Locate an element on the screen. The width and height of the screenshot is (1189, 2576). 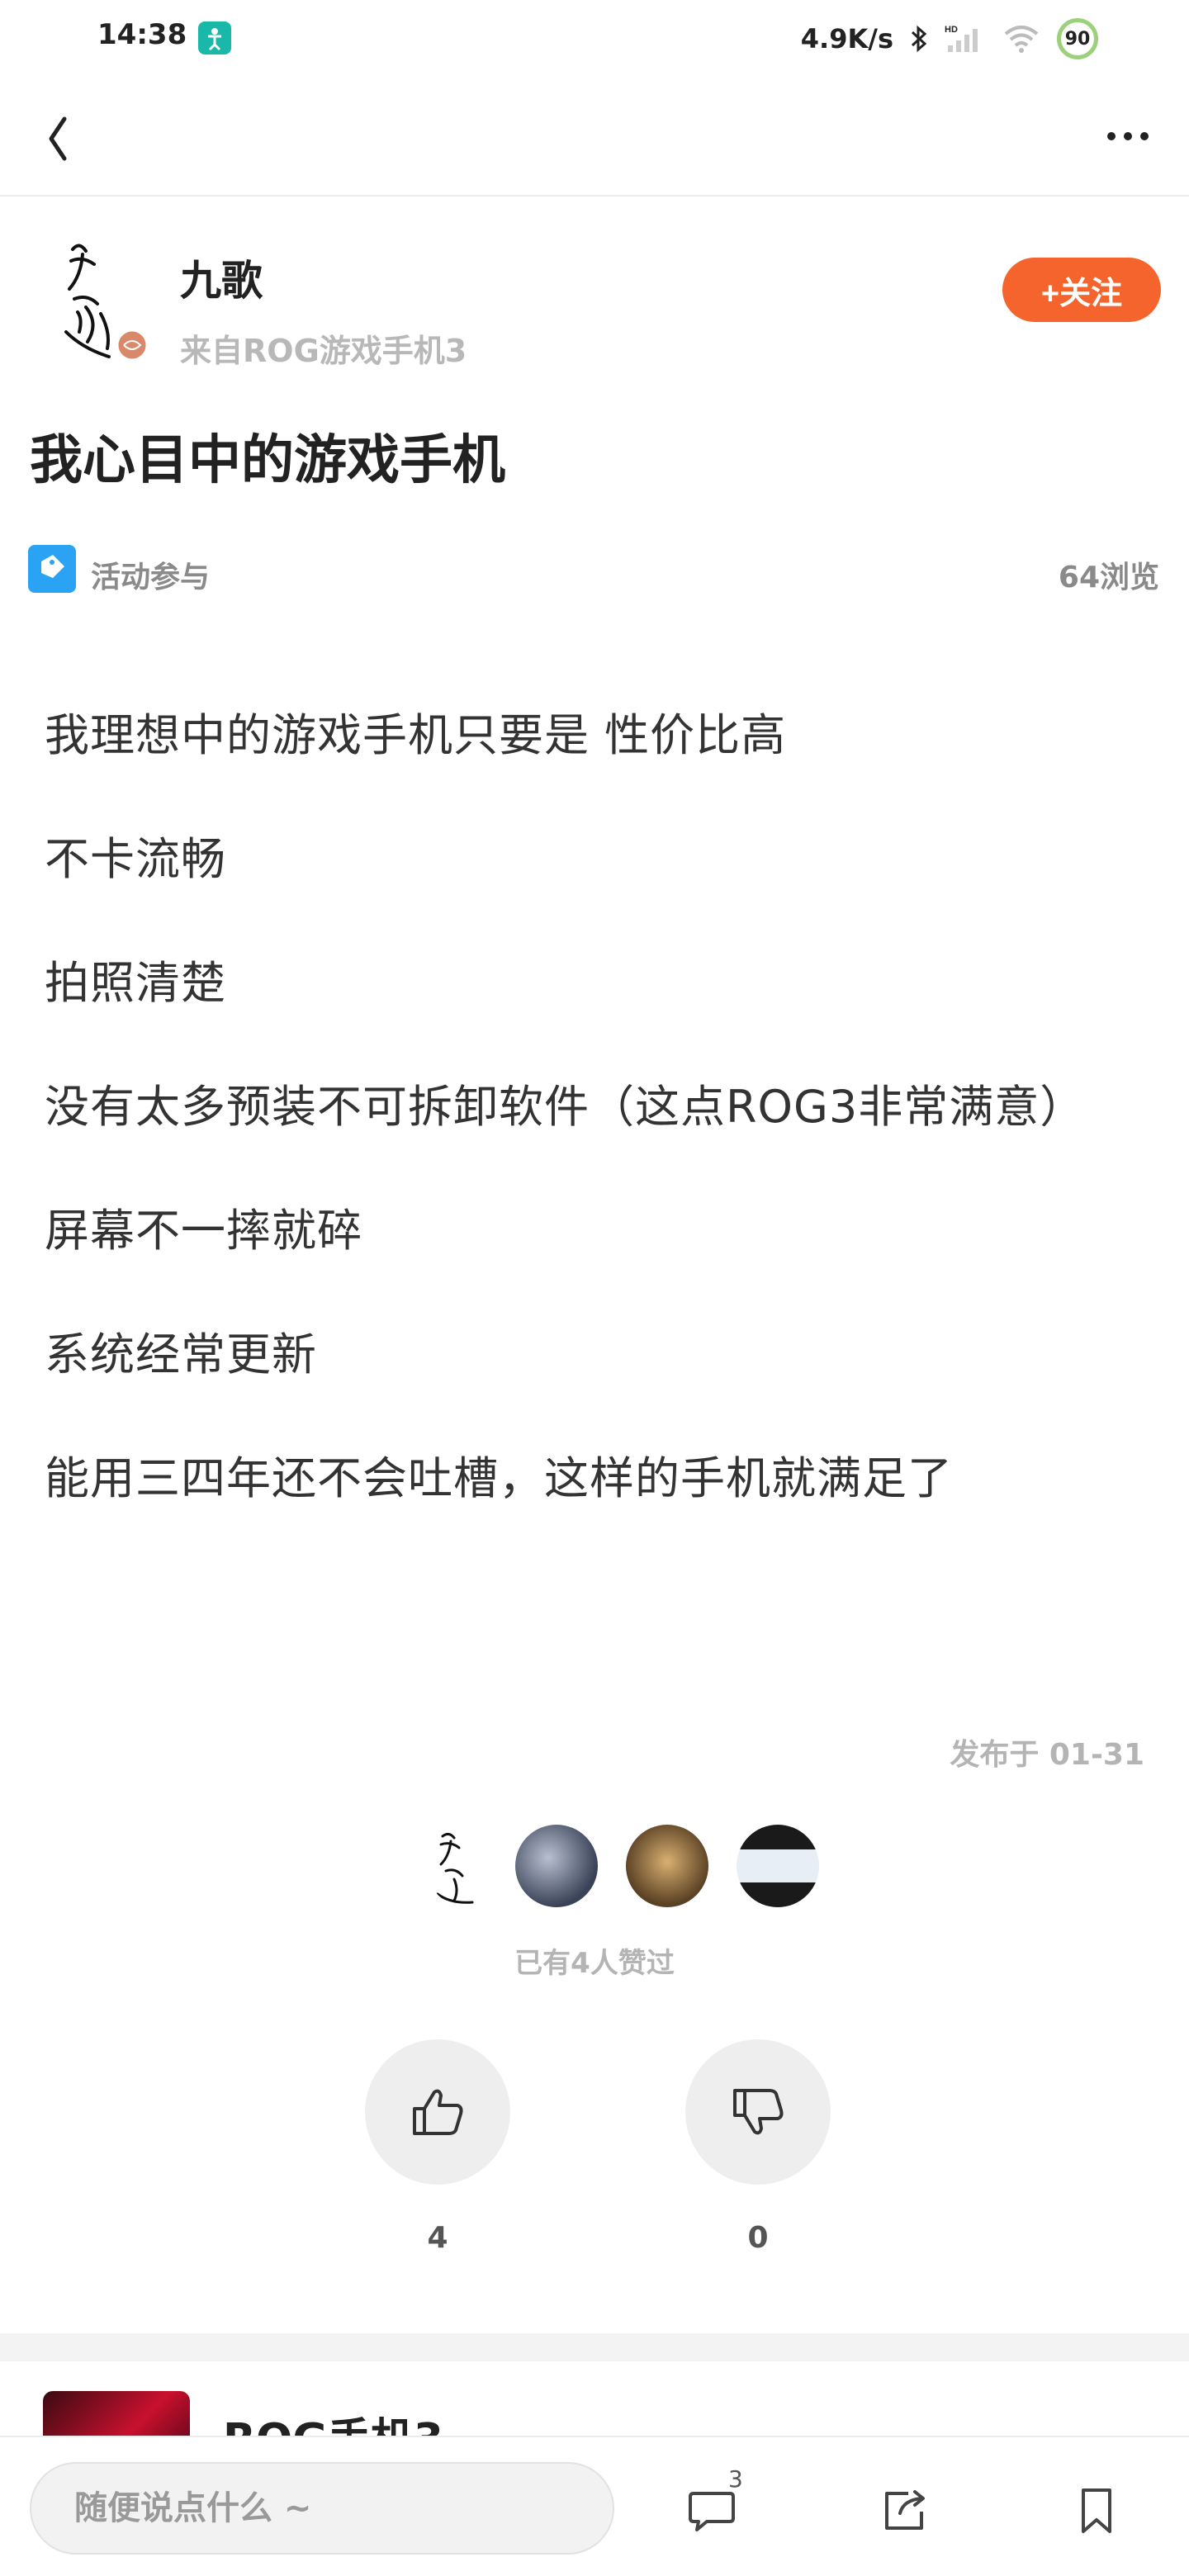
thumbs-down-icon is located at coordinates (758, 2112).